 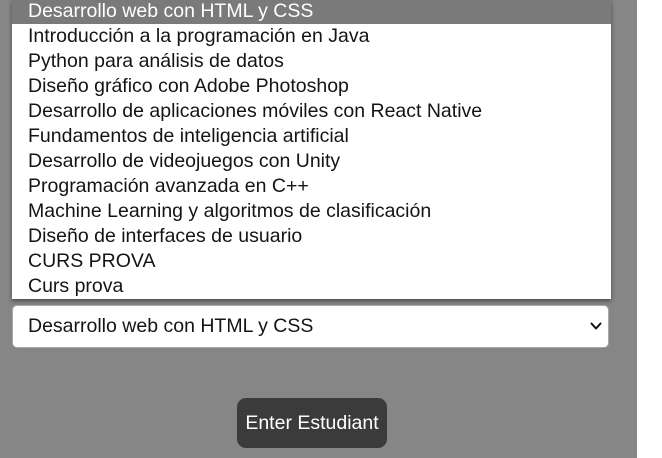 What do you see at coordinates (171, 326) in the screenshot?
I see `course-select-value: Desarrollo web con HTML y CSS` at bounding box center [171, 326].